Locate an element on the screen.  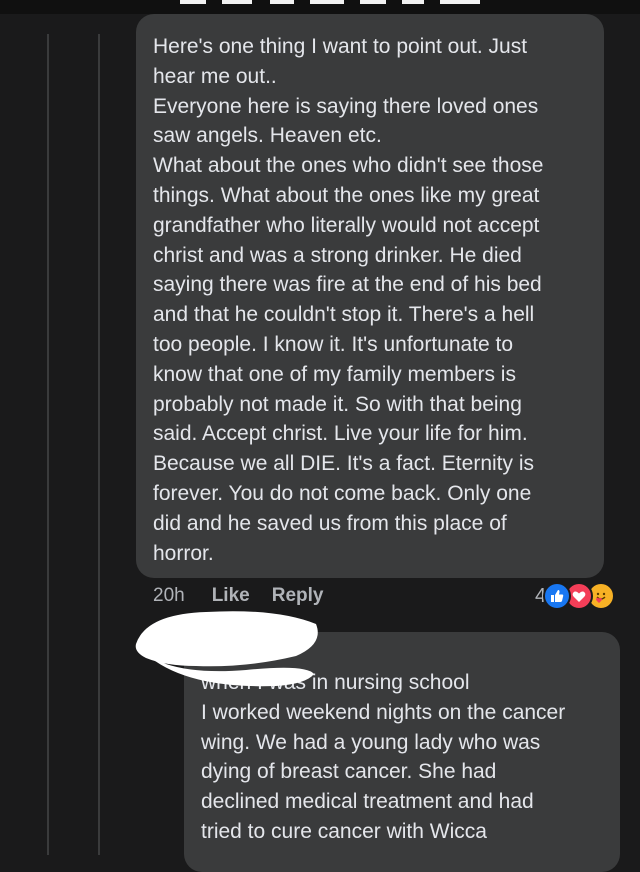
cut-off-video-title is located at coordinates (330, 5).